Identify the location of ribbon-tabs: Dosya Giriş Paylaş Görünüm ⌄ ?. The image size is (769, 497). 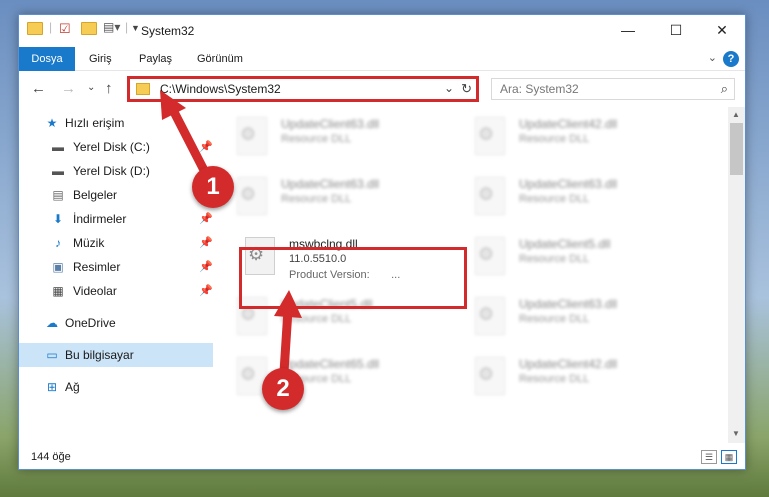
(382, 59).